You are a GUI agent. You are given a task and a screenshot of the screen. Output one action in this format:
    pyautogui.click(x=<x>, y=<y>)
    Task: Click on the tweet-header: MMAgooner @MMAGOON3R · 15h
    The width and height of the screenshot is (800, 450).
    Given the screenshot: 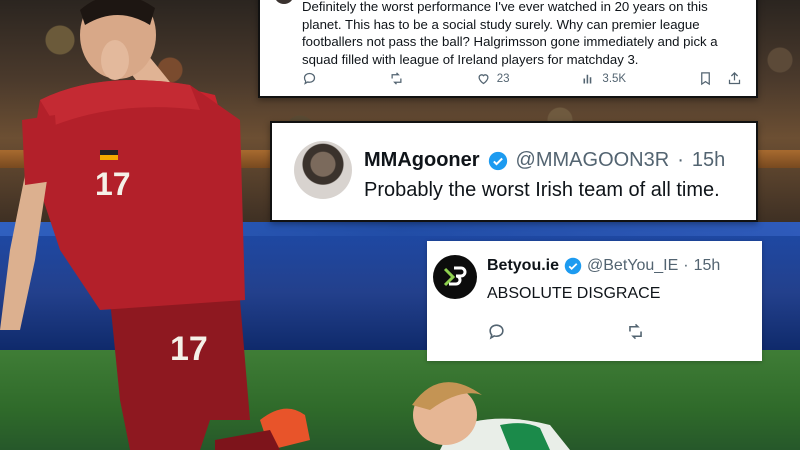 What is the action you would take?
    pyautogui.click(x=544, y=160)
    